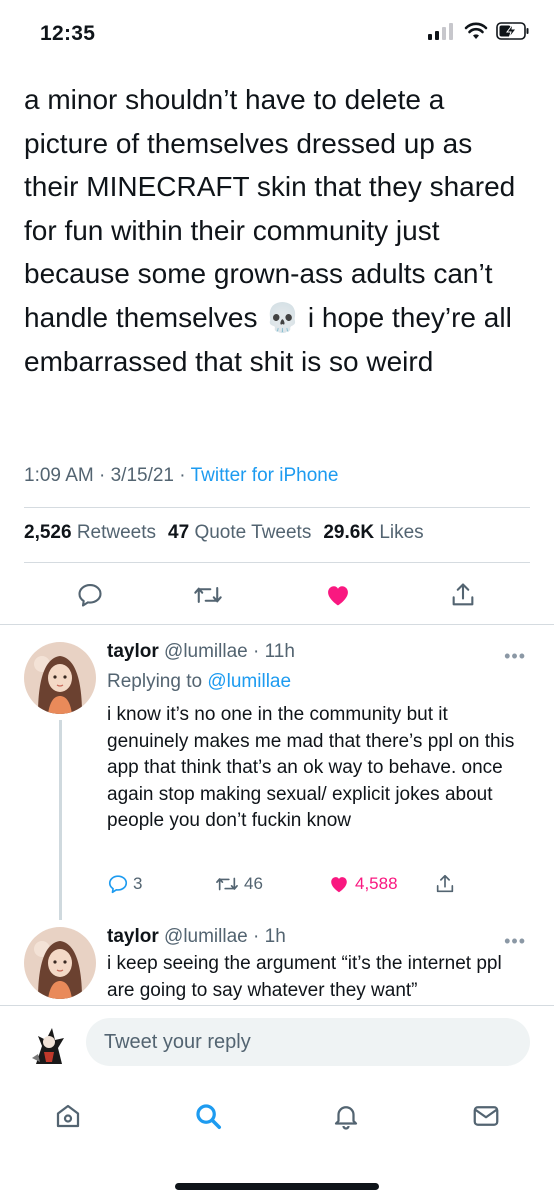 This screenshot has width=554, height=1200. I want to click on my-avatar, so click(49, 1045).